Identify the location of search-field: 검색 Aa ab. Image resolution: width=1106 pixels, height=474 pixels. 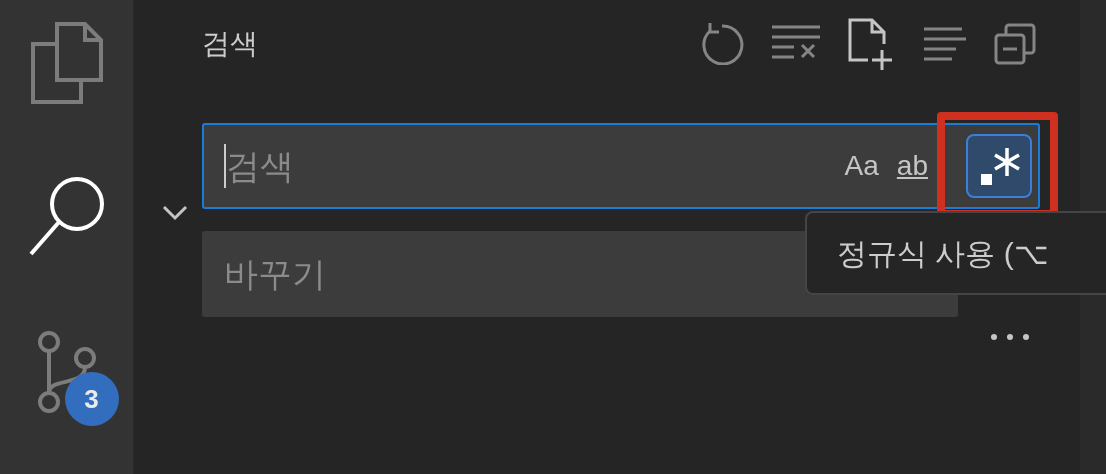
(621, 166).